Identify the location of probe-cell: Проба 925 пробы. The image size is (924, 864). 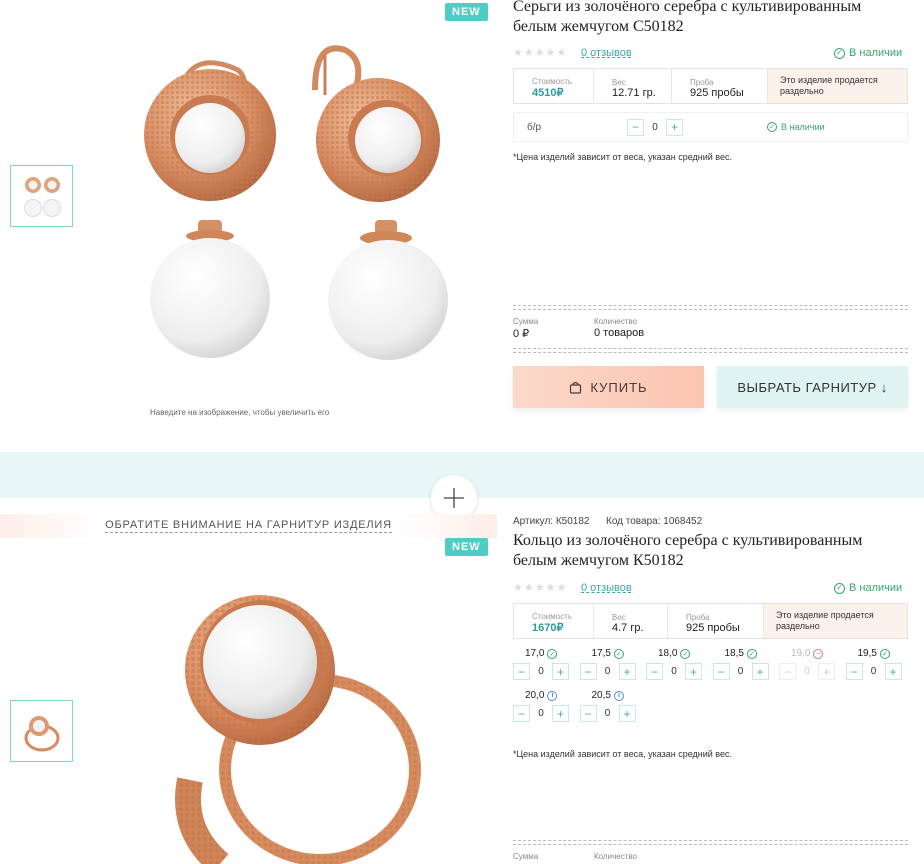
(720, 86).